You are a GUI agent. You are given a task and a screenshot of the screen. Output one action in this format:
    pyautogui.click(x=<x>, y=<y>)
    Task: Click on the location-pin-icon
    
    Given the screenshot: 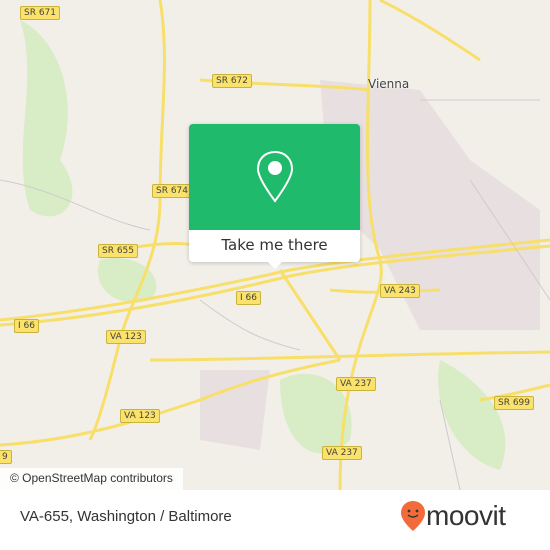 What is the action you would take?
    pyautogui.click(x=274, y=176)
    